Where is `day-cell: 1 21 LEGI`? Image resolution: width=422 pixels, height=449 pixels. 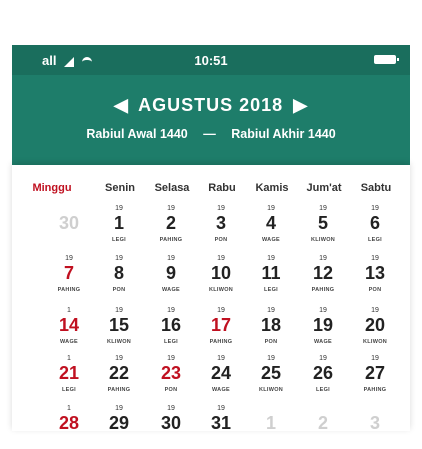
day-cell: 1 21 LEGI is located at coordinates (69, 377).